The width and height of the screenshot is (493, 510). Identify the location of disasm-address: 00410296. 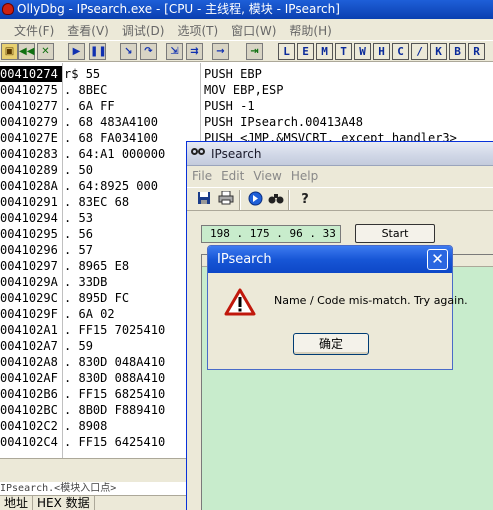
(29, 250).